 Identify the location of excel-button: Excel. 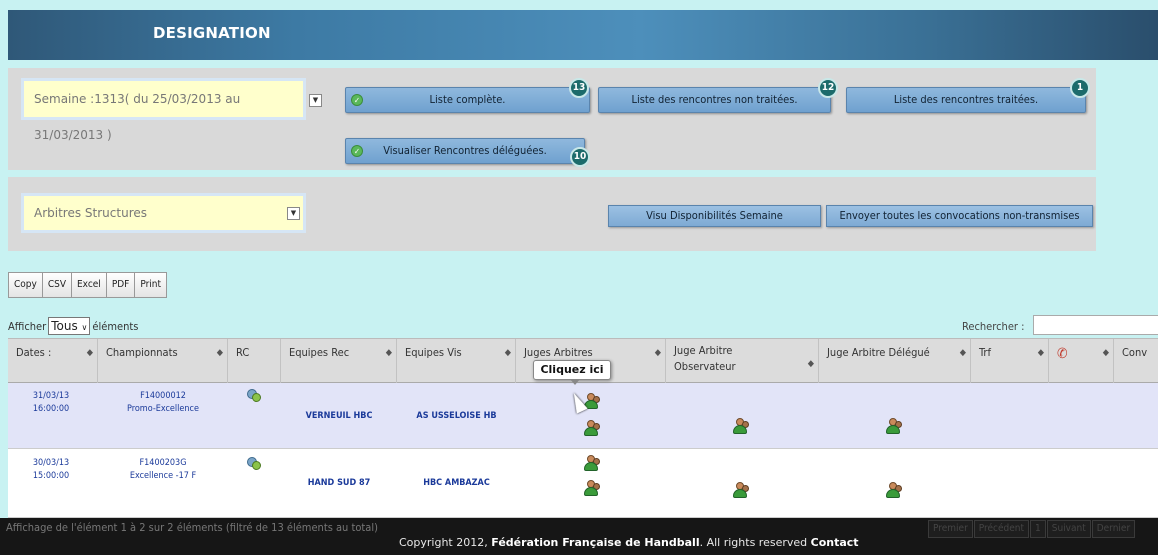
(89, 285).